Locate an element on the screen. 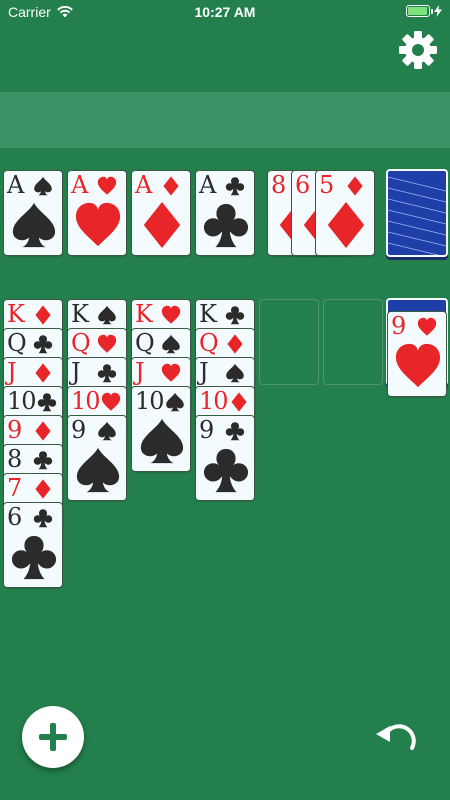  card-a-of-clubs: A is located at coordinates (225, 213).